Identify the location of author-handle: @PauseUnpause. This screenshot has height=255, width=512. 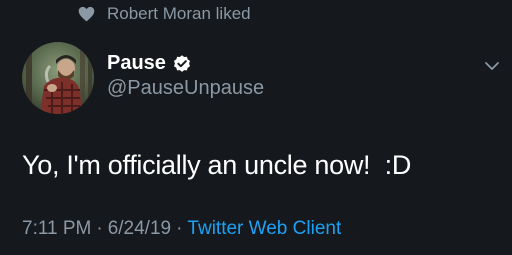
(185, 88).